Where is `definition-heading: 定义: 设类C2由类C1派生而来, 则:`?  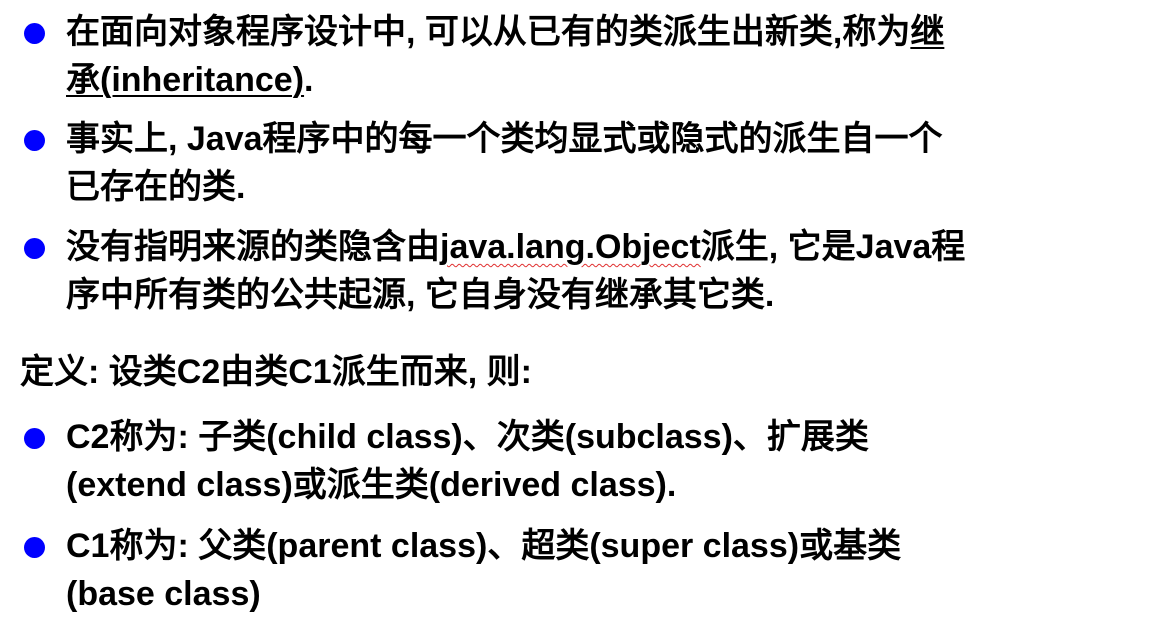 definition-heading: 定义: 设类C2由类C1派生而来, 则: is located at coordinates (276, 372).